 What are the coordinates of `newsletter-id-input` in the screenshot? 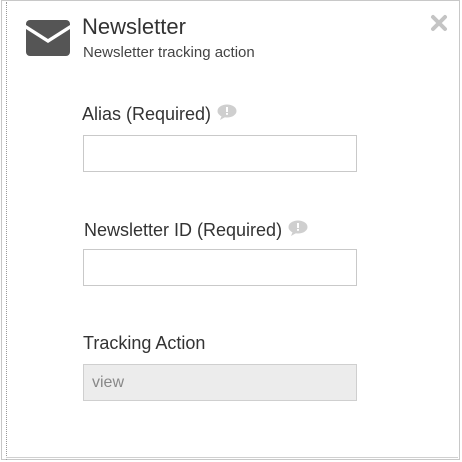 It's located at (220, 267).